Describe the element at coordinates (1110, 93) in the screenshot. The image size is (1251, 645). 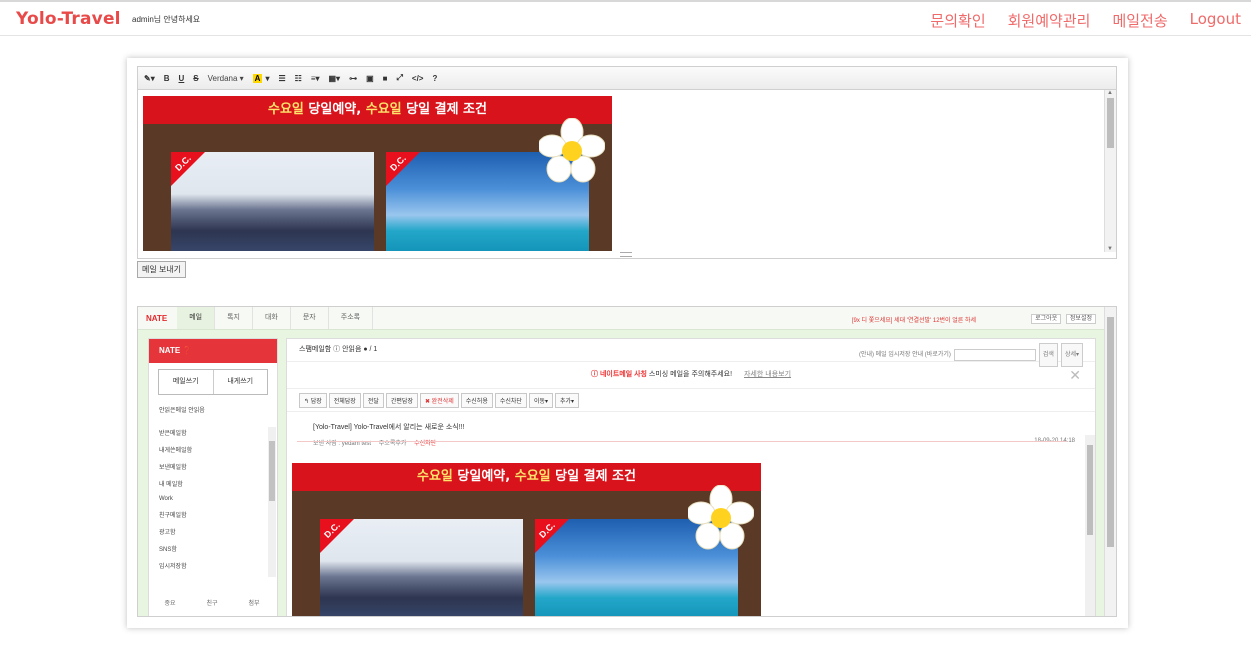
I see `scroll-up-icon: ▲` at that location.